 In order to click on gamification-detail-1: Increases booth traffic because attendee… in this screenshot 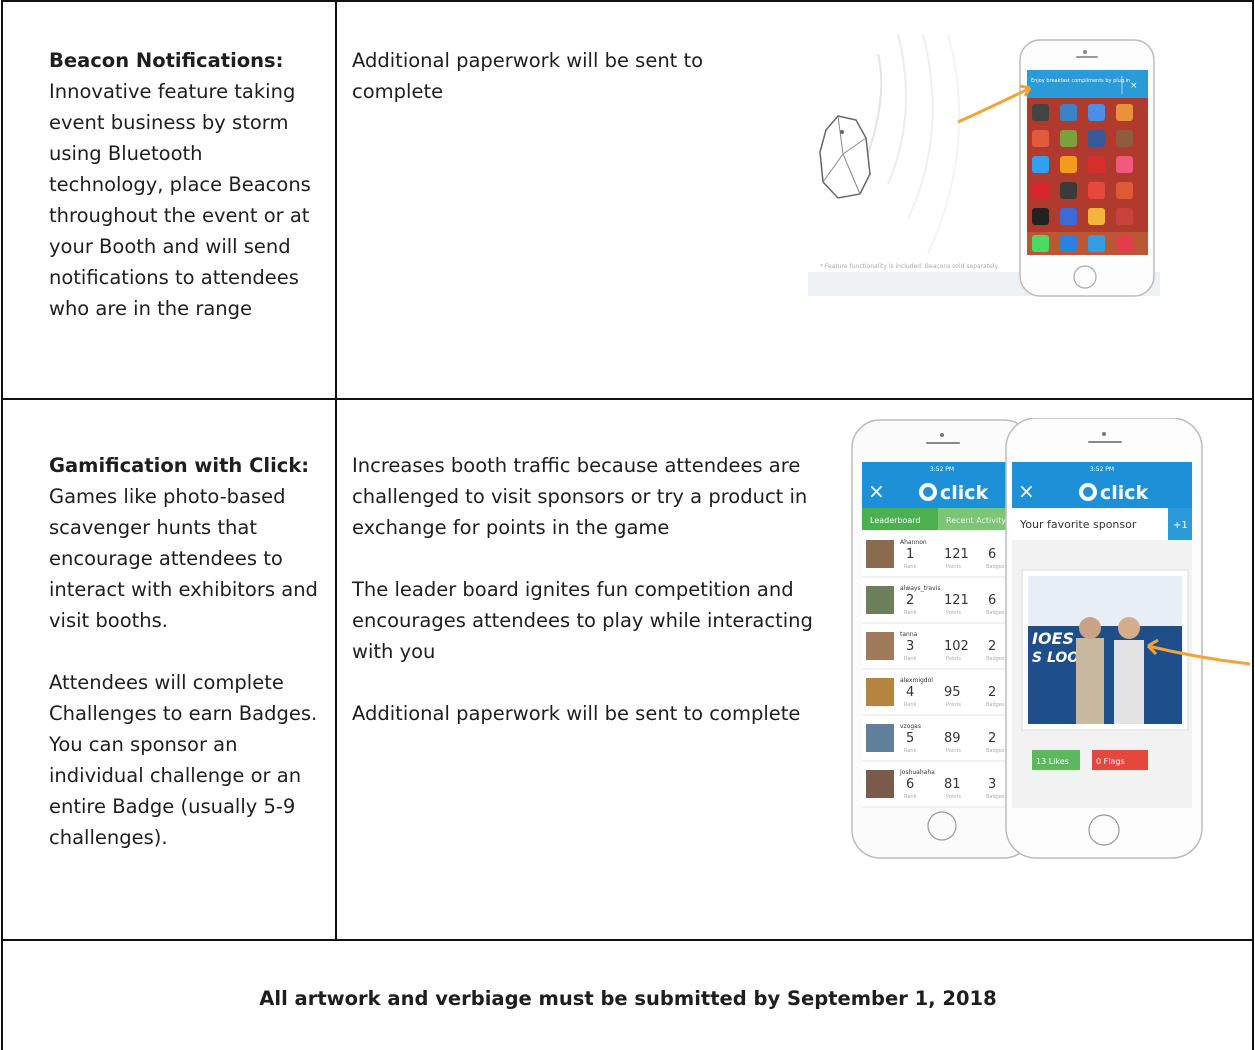, I will do `click(580, 496)`.